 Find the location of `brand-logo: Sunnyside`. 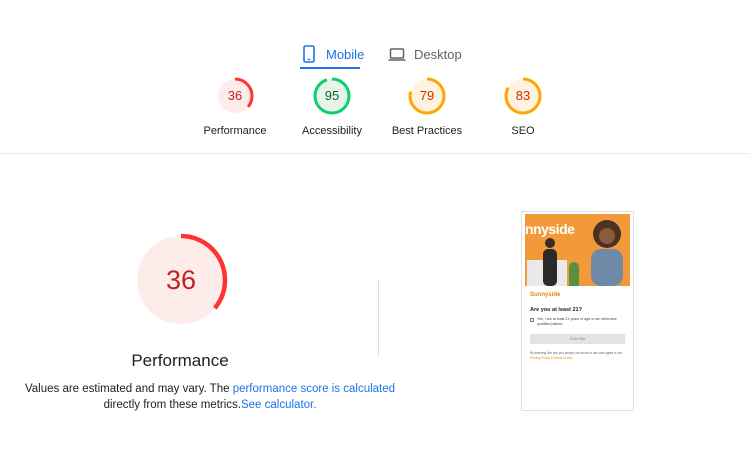

brand-logo: Sunnyside is located at coordinates (545, 295).